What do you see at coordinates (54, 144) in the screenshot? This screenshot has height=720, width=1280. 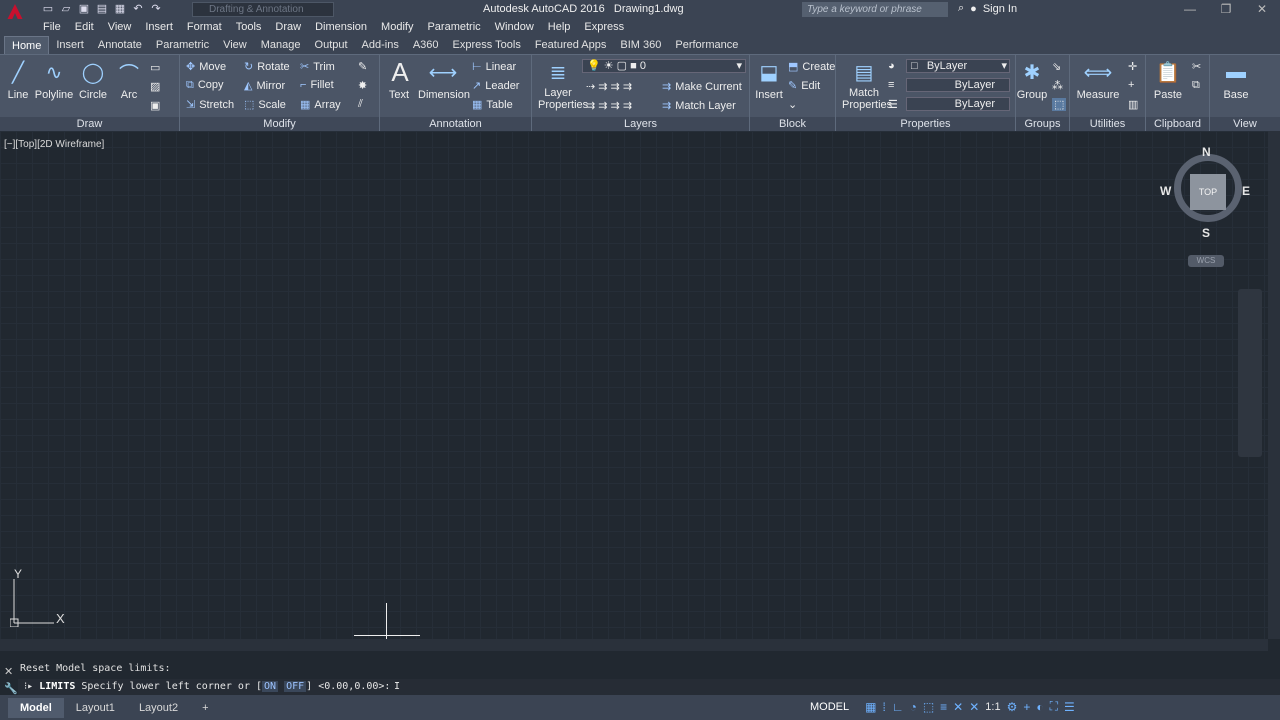 I see `viewport-controls: [−][Top][2D Wireframe]` at bounding box center [54, 144].